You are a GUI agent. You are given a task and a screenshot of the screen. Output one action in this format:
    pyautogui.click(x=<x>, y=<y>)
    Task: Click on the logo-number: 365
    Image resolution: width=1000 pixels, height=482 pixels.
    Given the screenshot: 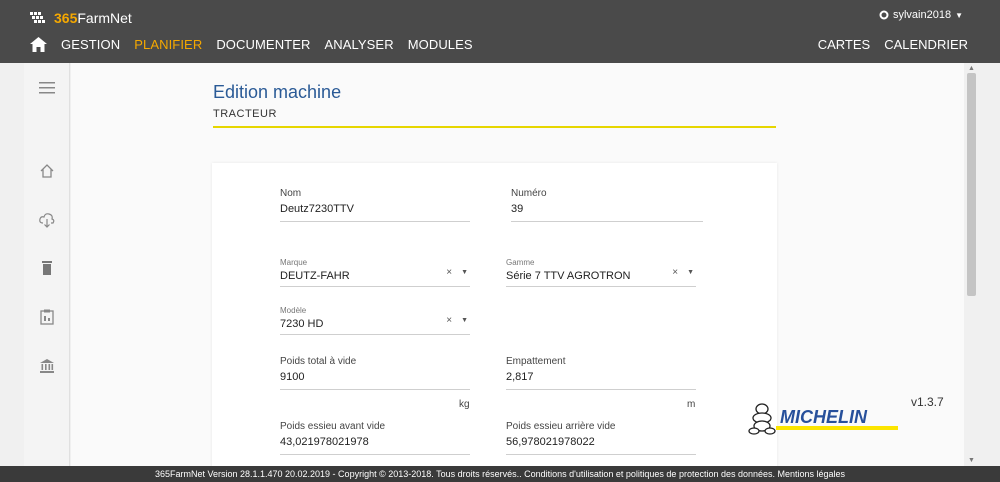 What is the action you would take?
    pyautogui.click(x=66, y=18)
    